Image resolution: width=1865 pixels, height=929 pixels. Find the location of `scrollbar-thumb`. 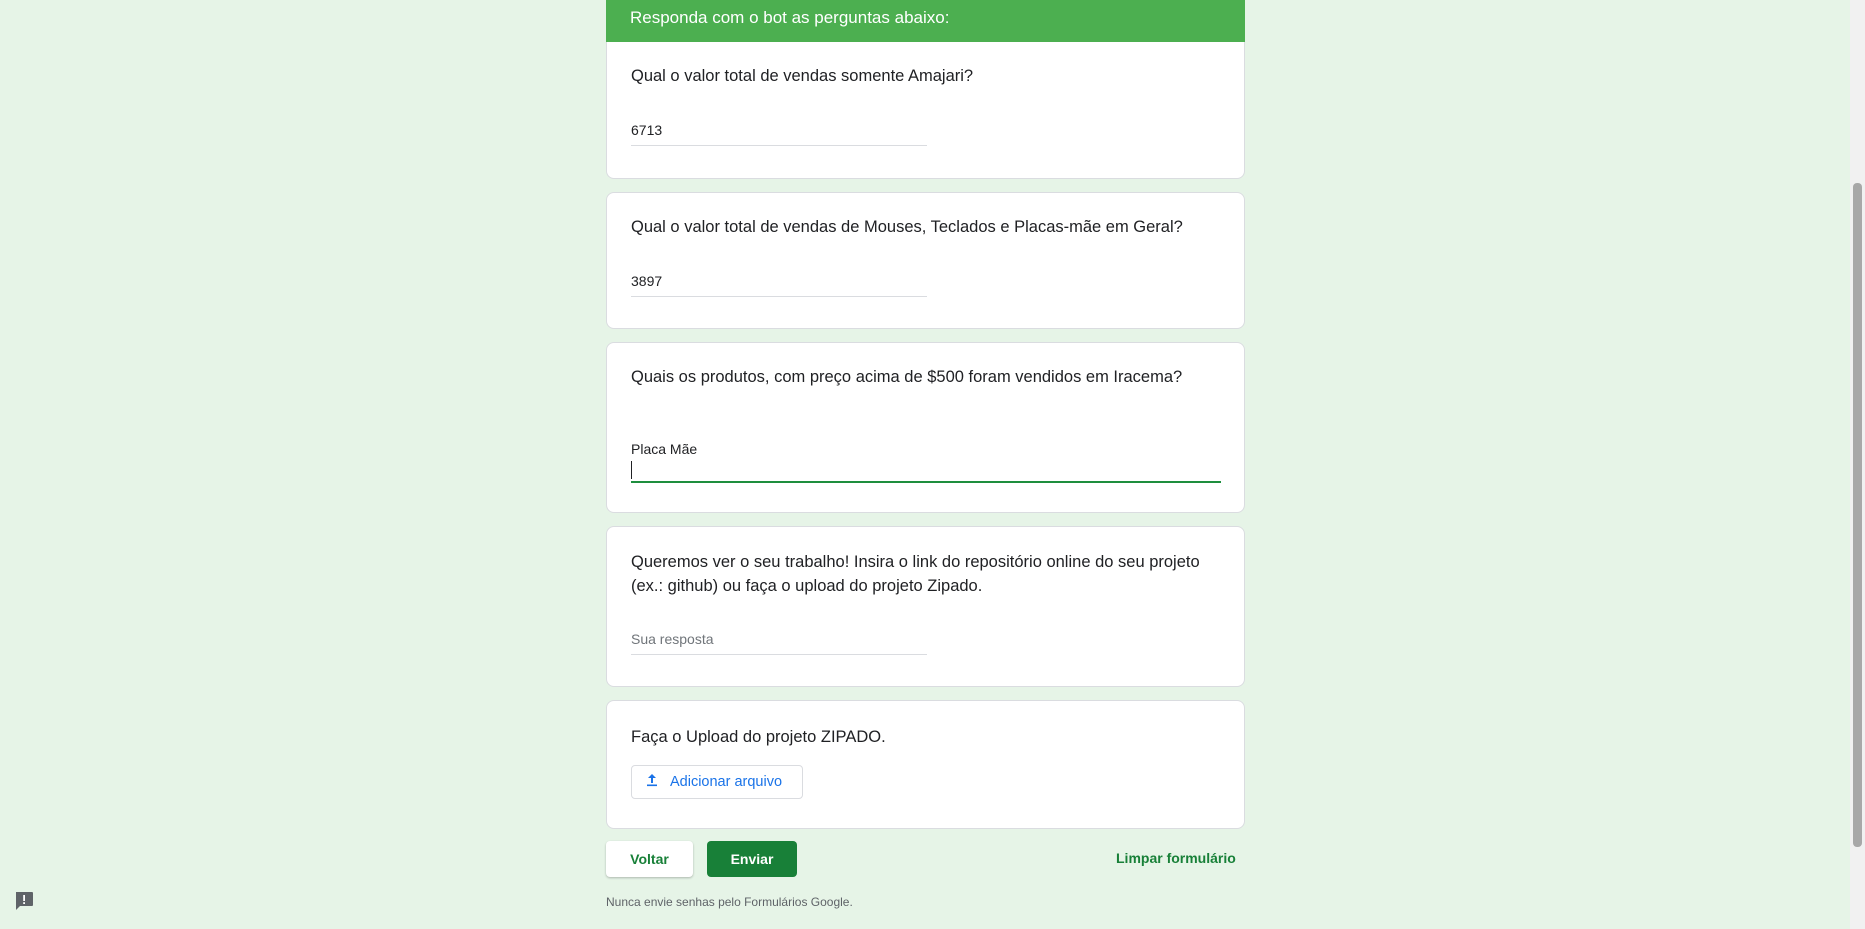

scrollbar-thumb is located at coordinates (1857, 515).